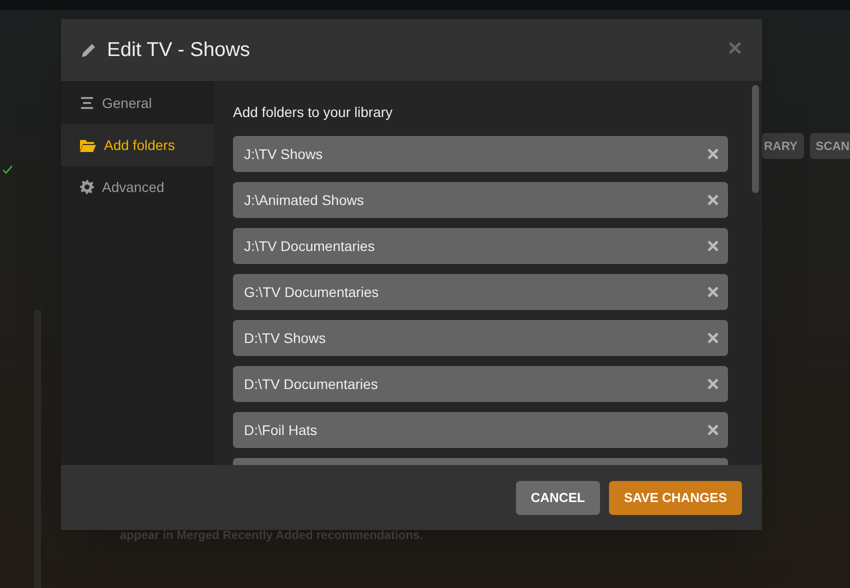 The image size is (850, 588). What do you see at coordinates (88, 145) in the screenshot?
I see `folder-icon` at bounding box center [88, 145].